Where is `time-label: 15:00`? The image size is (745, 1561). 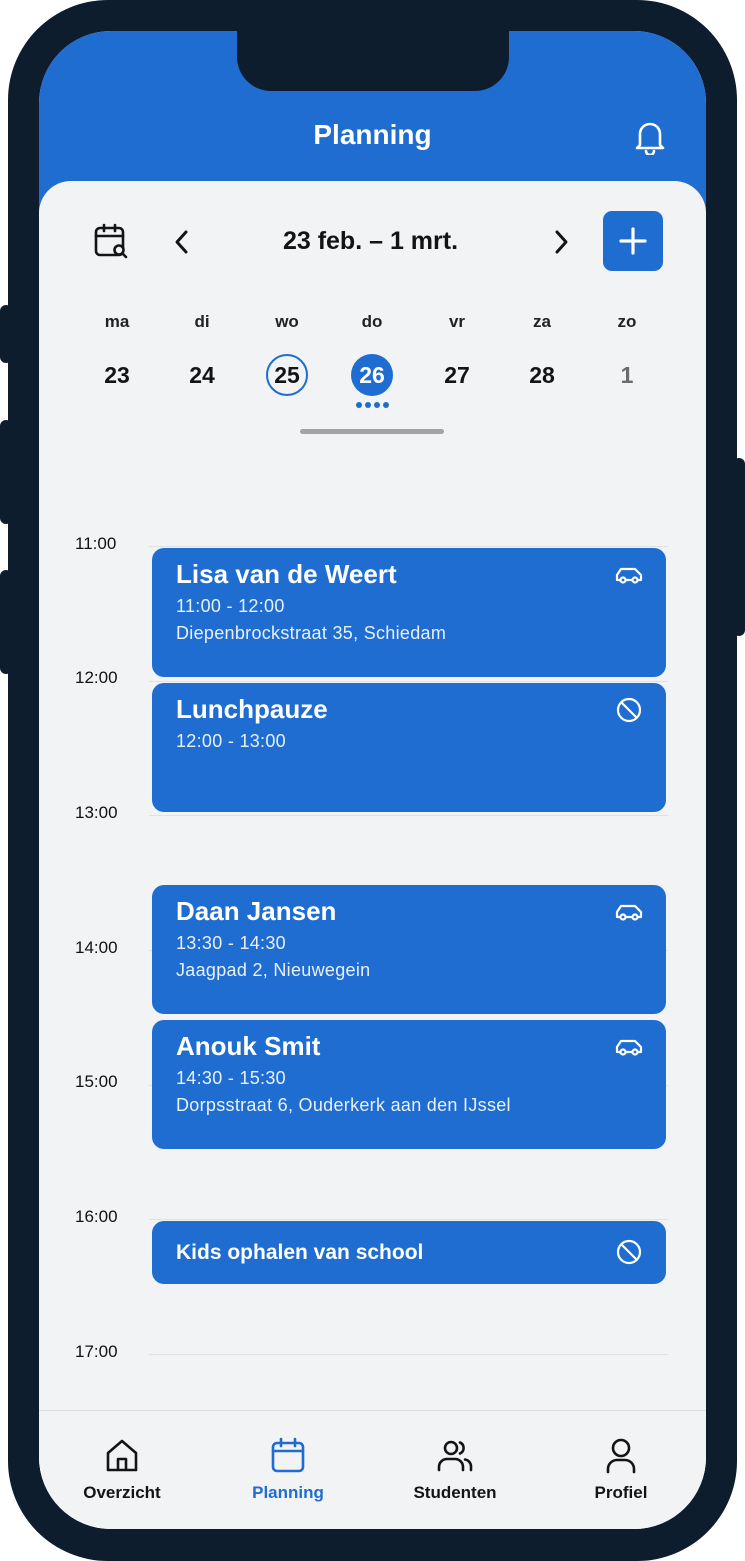
time-label: 15:00 is located at coordinates (96, 1081).